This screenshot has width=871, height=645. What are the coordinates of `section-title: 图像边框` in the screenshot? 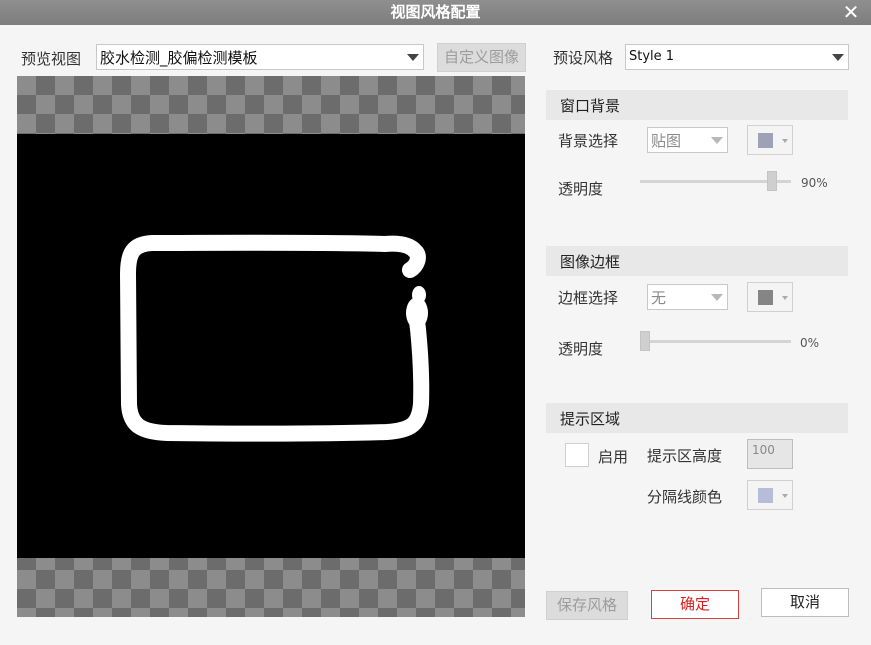 It's located at (590, 262).